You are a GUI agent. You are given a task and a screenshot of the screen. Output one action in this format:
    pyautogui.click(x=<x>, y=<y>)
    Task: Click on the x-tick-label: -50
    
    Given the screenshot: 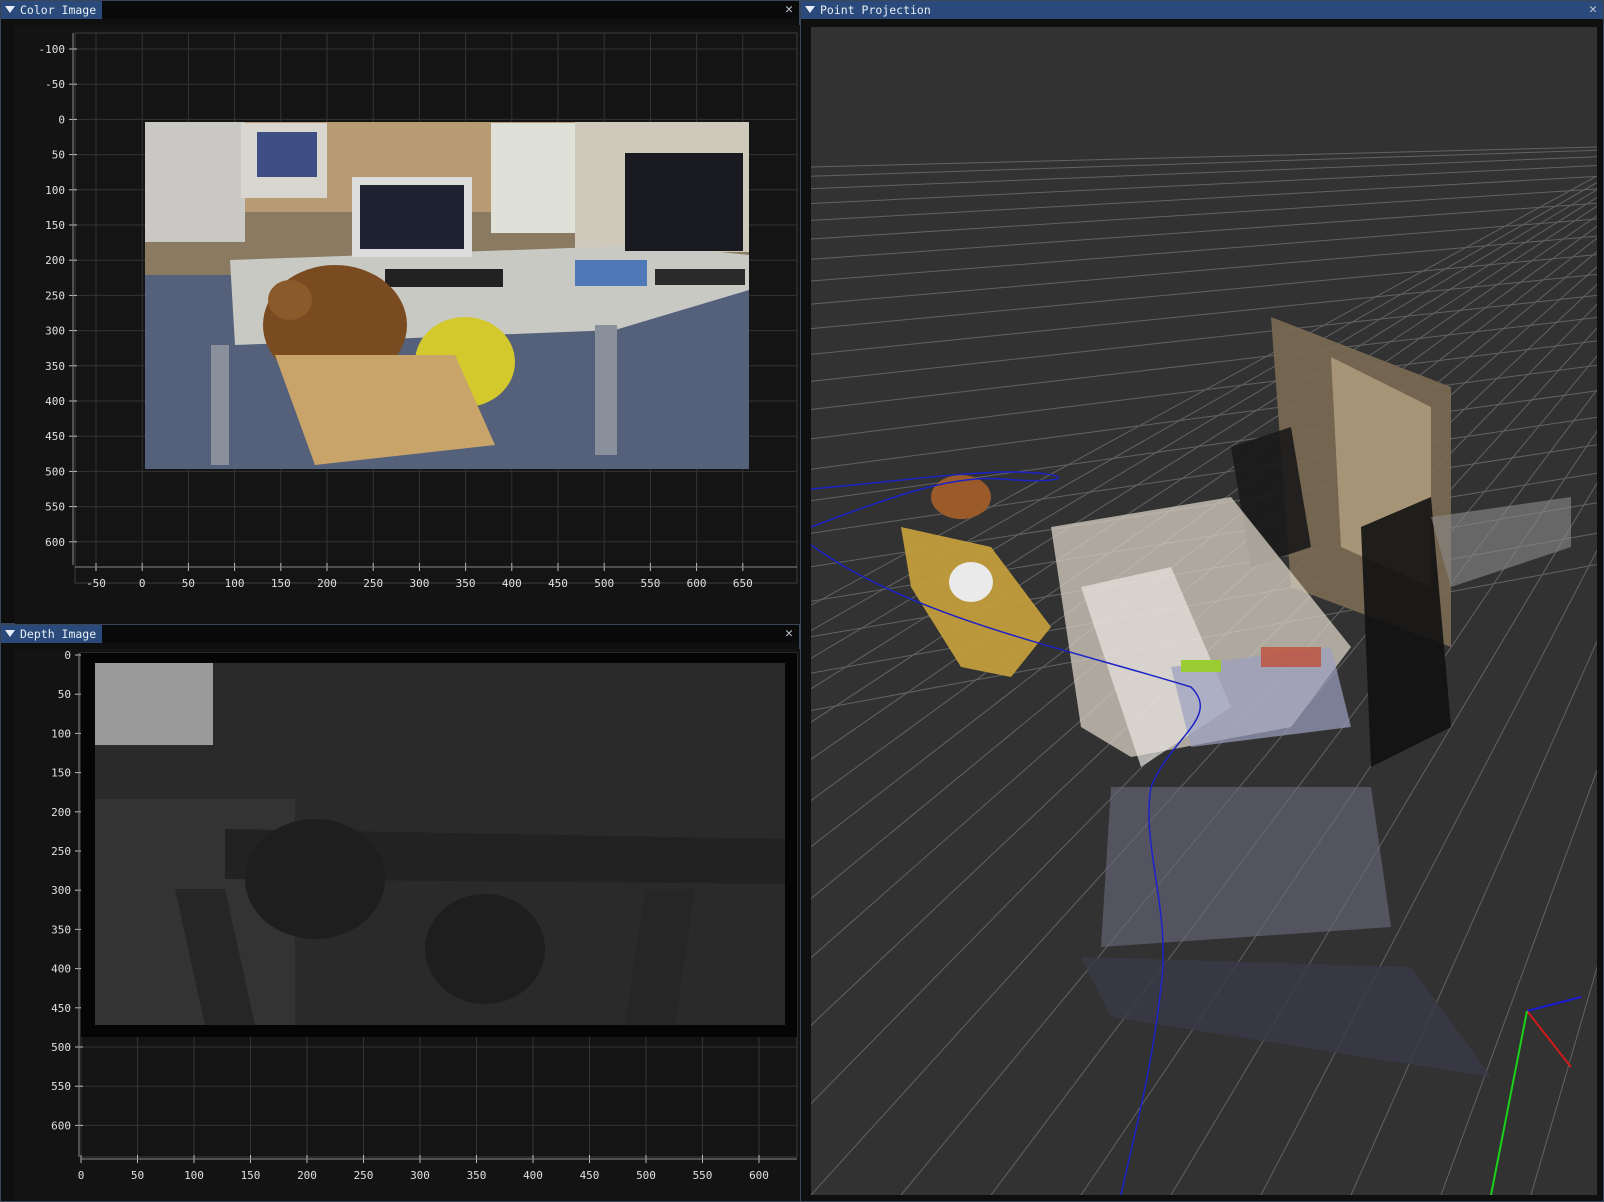 What is the action you would take?
    pyautogui.click(x=96, y=583)
    